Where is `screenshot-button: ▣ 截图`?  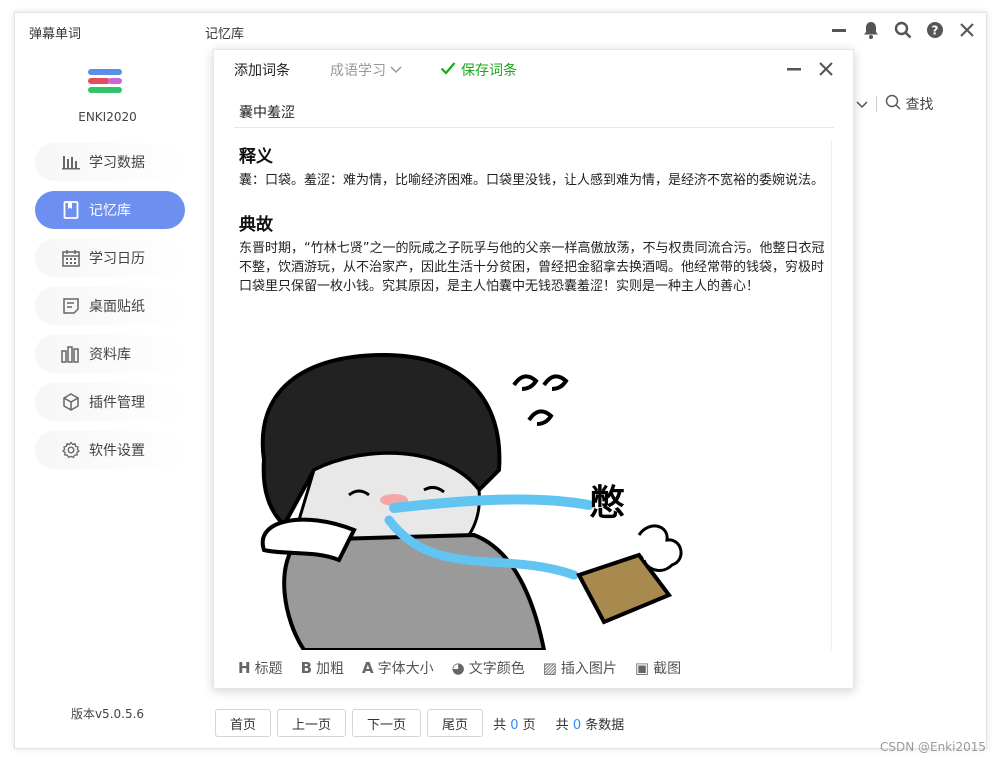
screenshot-button: ▣ 截图 is located at coordinates (658, 668).